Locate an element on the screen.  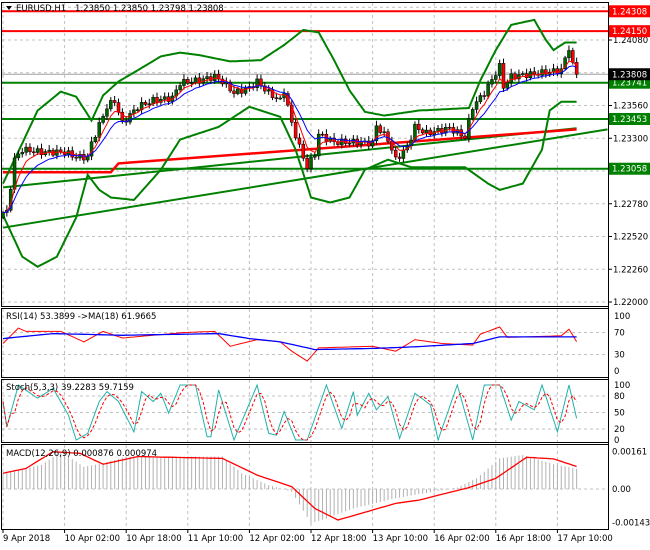
price-label: 1.24080 is located at coordinates (630, 41).